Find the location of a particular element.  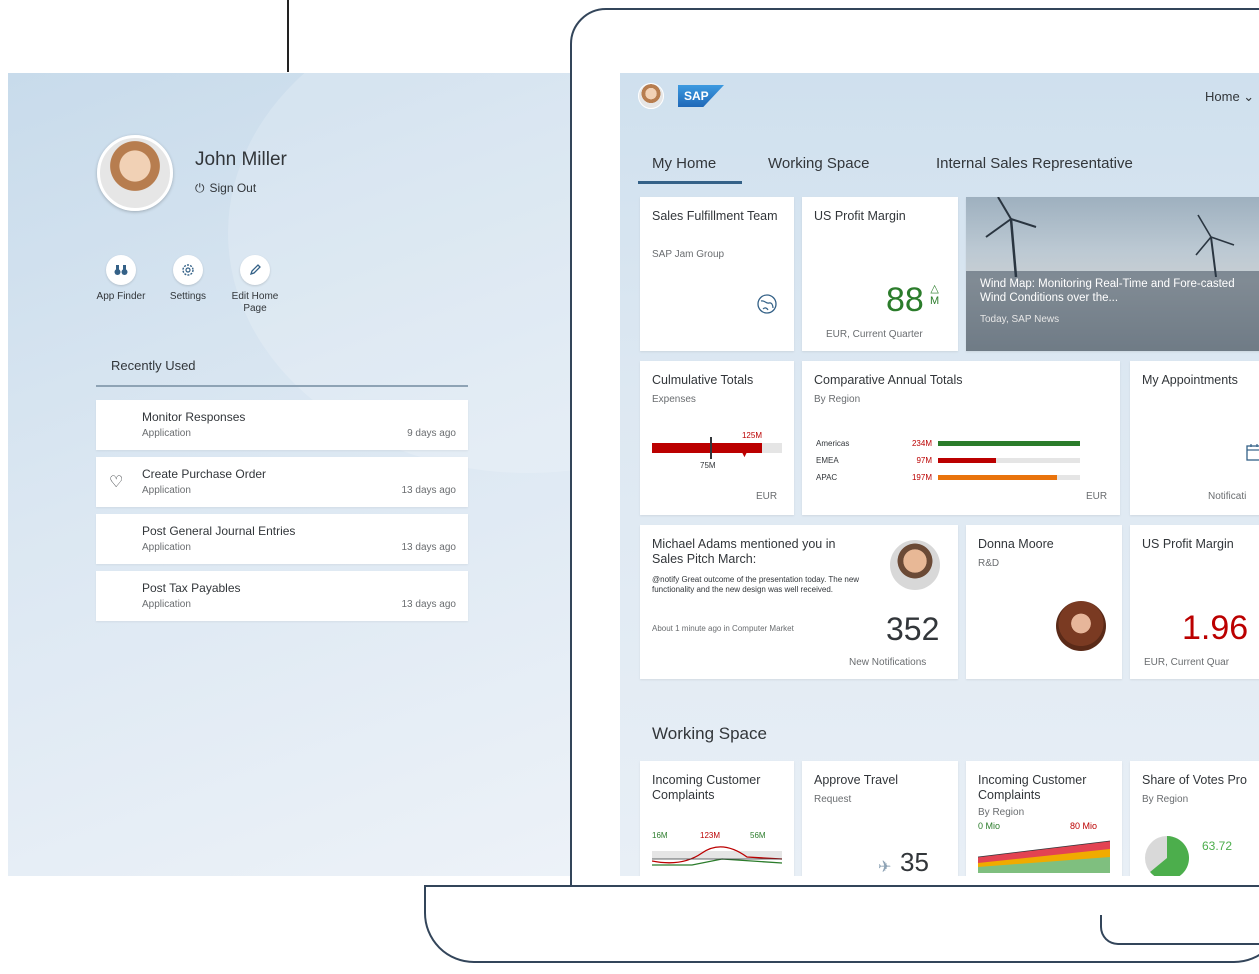

settings-button: Settings is located at coordinates (188, 279).